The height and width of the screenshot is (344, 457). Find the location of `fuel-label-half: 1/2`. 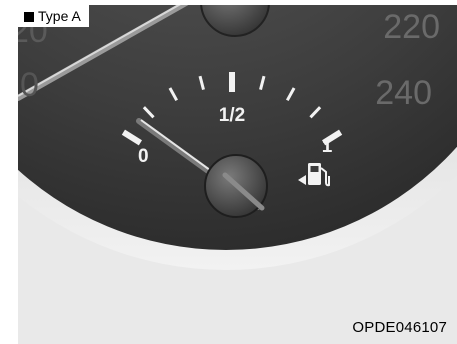

fuel-label-half: 1/2 is located at coordinates (232, 115).